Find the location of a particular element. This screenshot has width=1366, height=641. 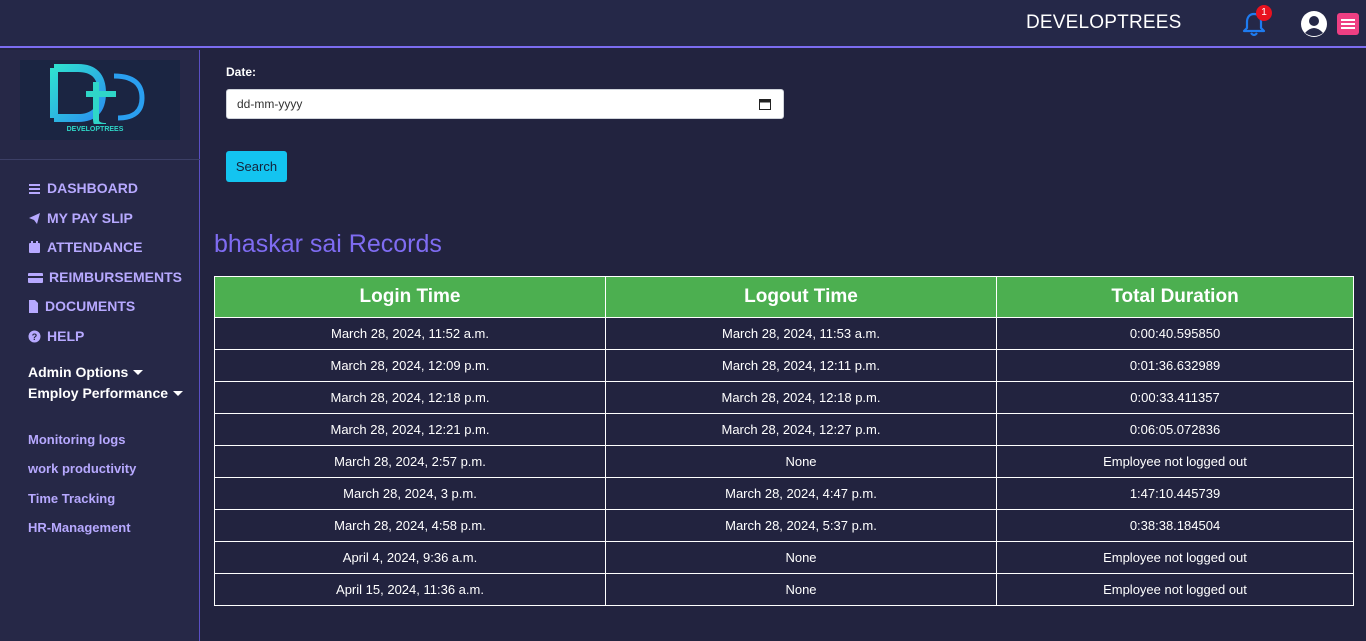

logout-time-cell: March 28, 2024, 5:37 p.m. is located at coordinates (801, 525).